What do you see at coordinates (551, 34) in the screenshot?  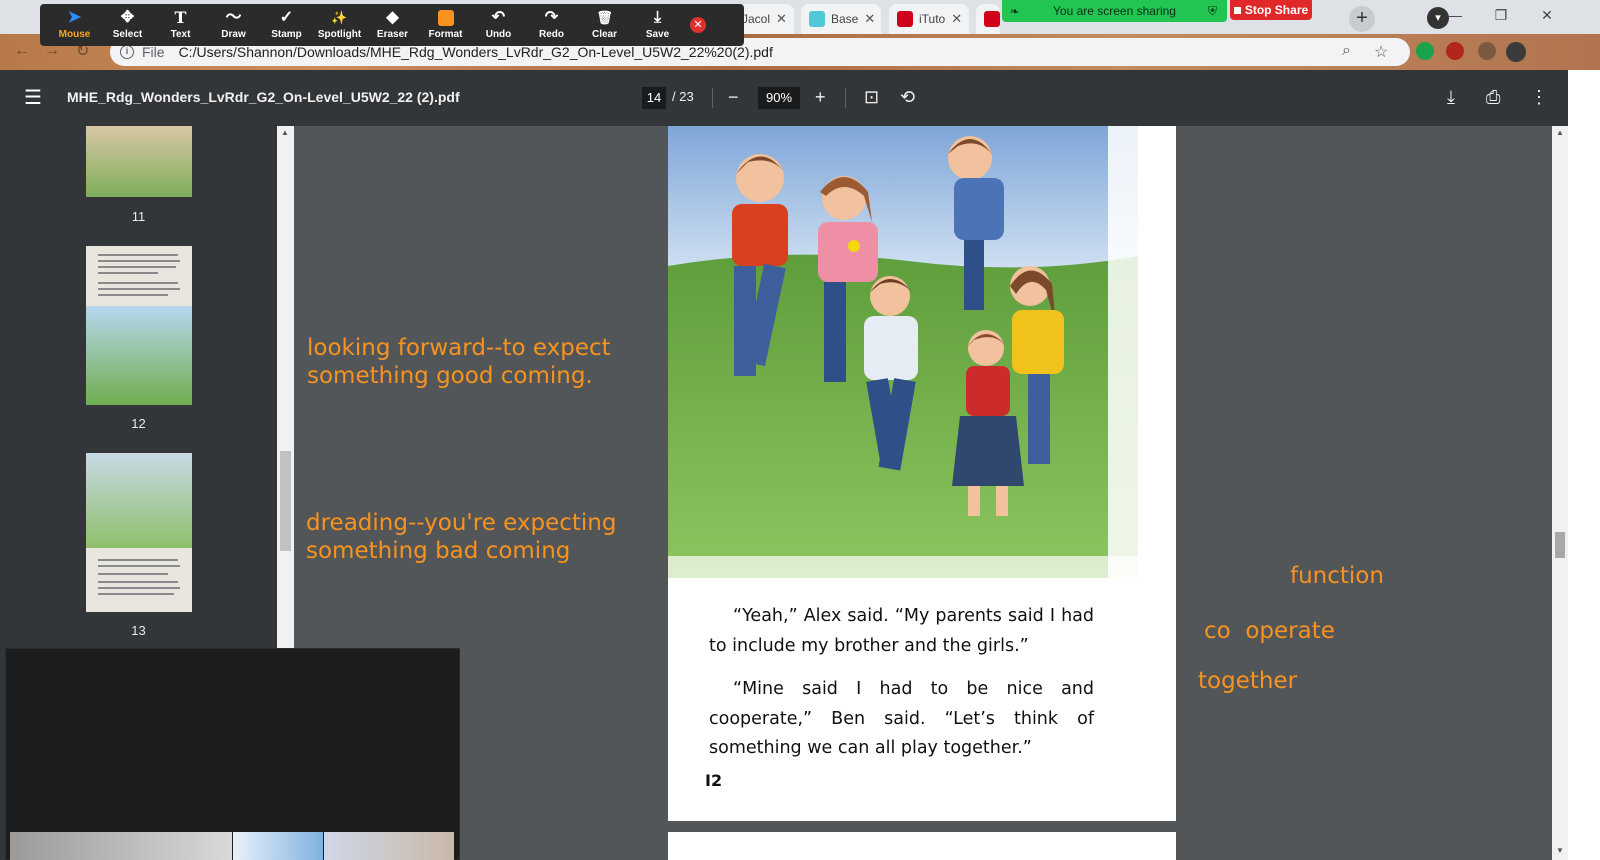 I see `tool-label: Redo` at bounding box center [551, 34].